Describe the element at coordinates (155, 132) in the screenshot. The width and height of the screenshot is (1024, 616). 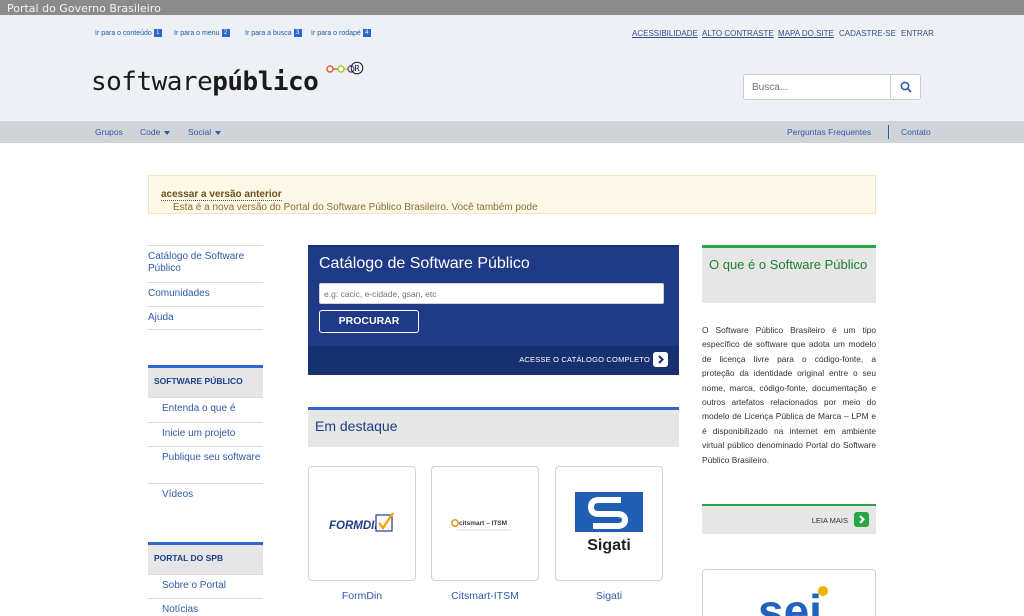
I see `nav-code: Code` at that location.